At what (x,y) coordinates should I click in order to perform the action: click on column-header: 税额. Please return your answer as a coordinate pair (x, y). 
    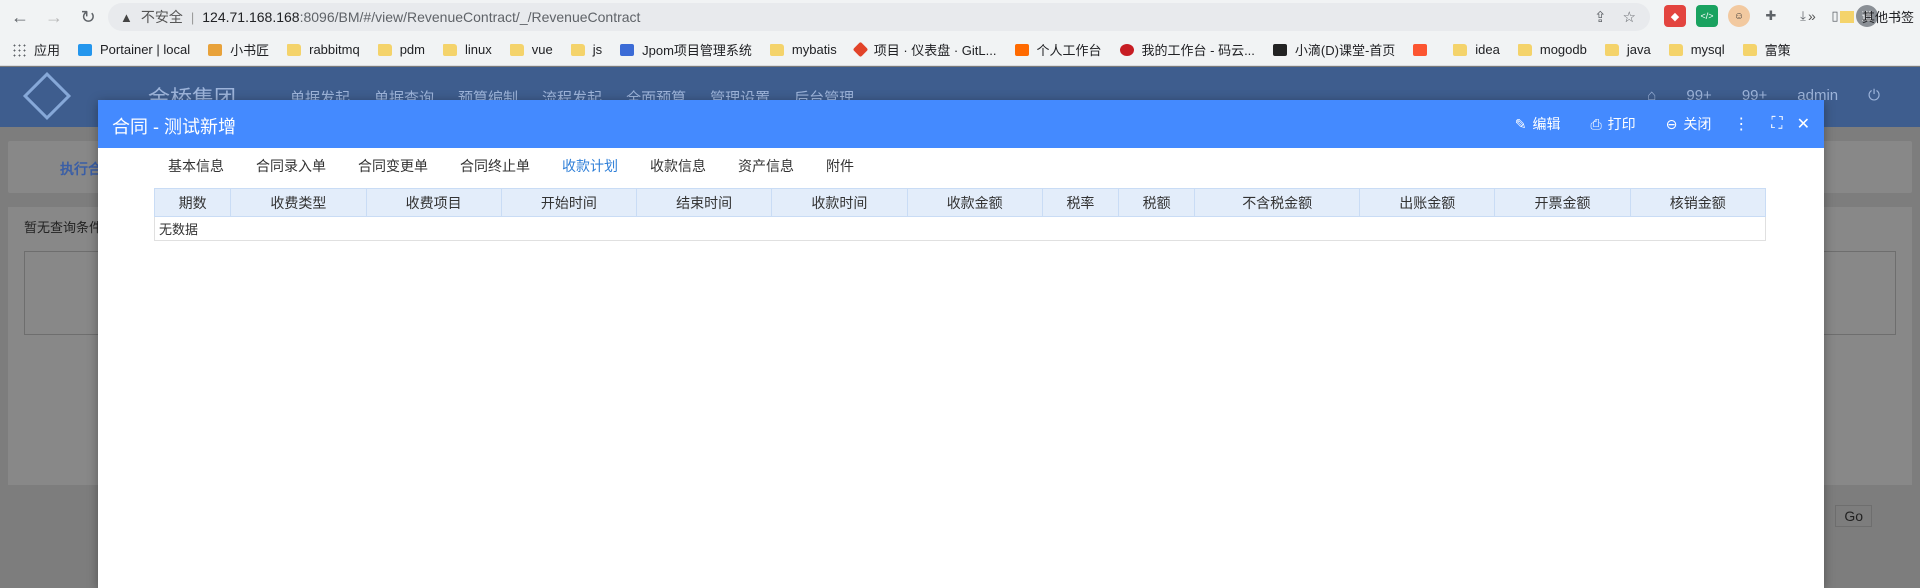
    Looking at the image, I should click on (1157, 202).